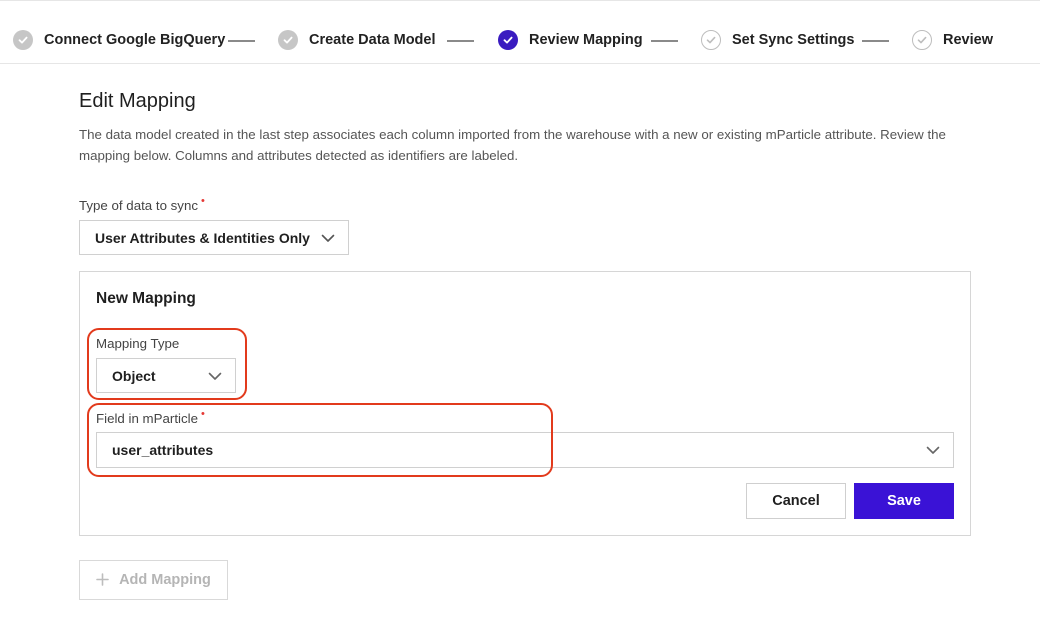  I want to click on sync-type-select: User Attributes & Identities Only, so click(214, 237).